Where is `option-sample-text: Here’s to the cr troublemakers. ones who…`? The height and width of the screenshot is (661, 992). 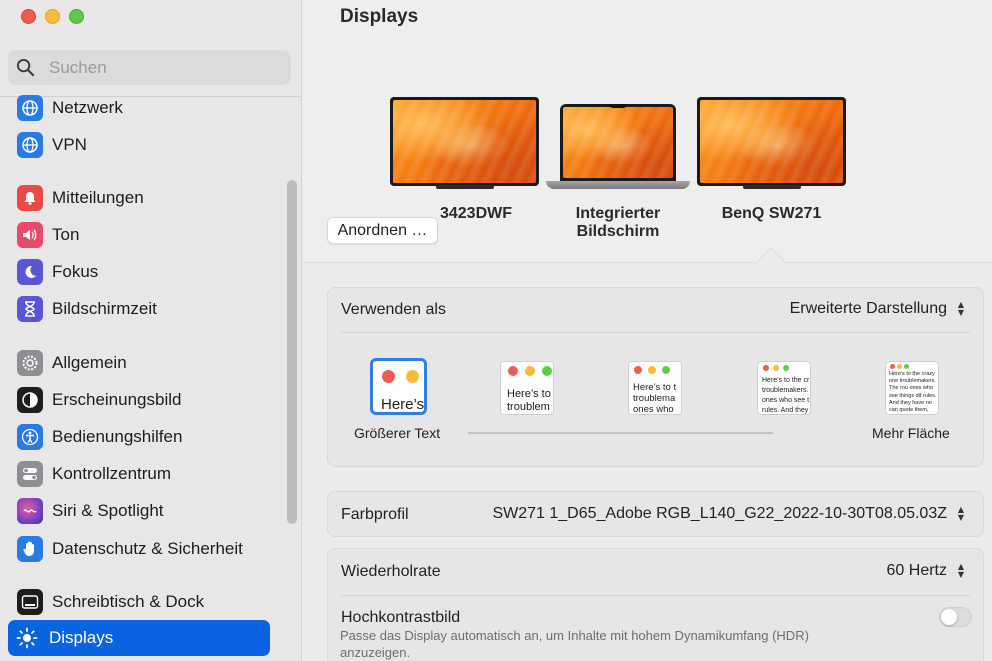
option-sample-text: Here’s to the cr troublemakers. ones who… is located at coordinates (786, 395).